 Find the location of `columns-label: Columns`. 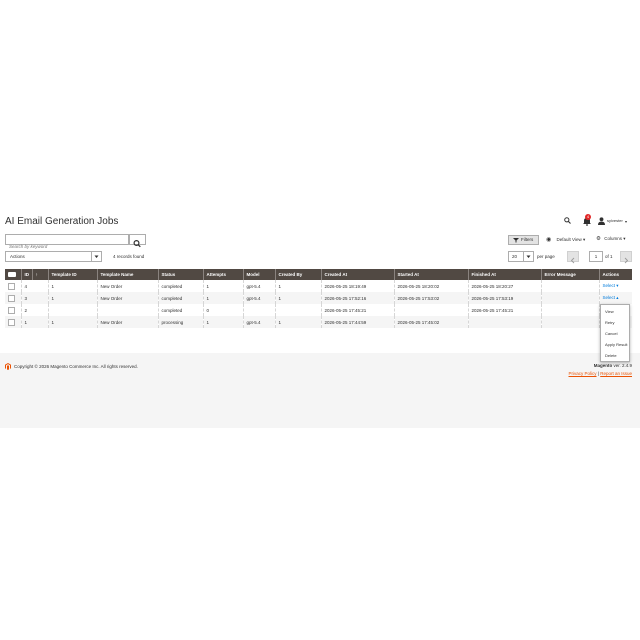

columns-label: Columns is located at coordinates (613, 238).